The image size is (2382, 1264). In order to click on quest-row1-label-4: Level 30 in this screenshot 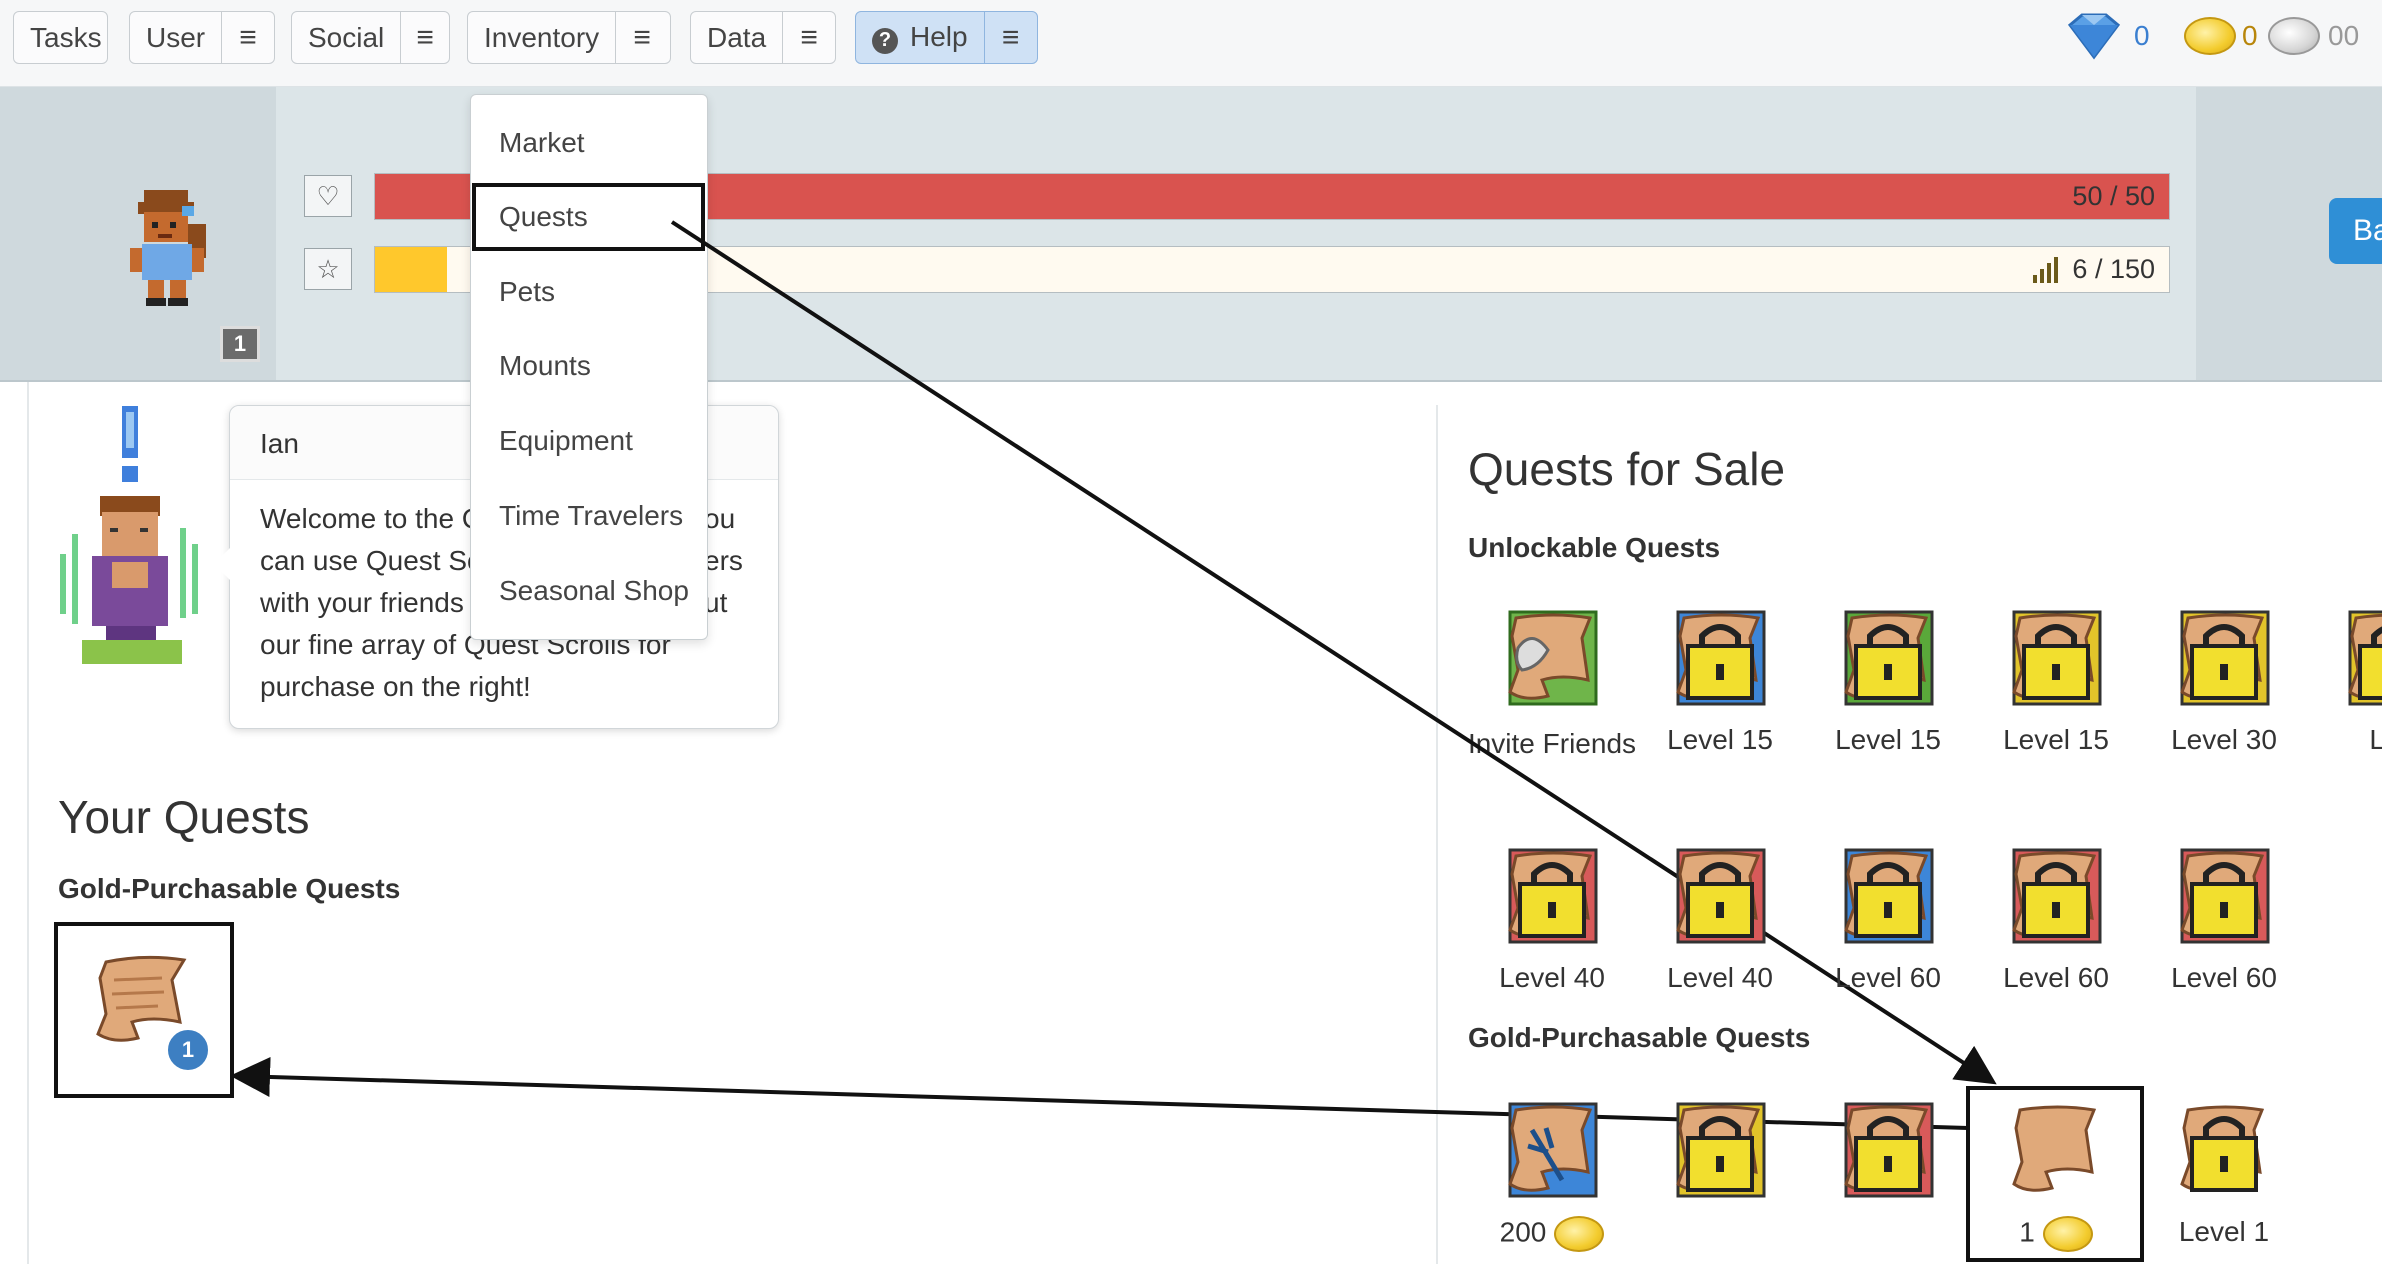, I will do `click(2224, 739)`.